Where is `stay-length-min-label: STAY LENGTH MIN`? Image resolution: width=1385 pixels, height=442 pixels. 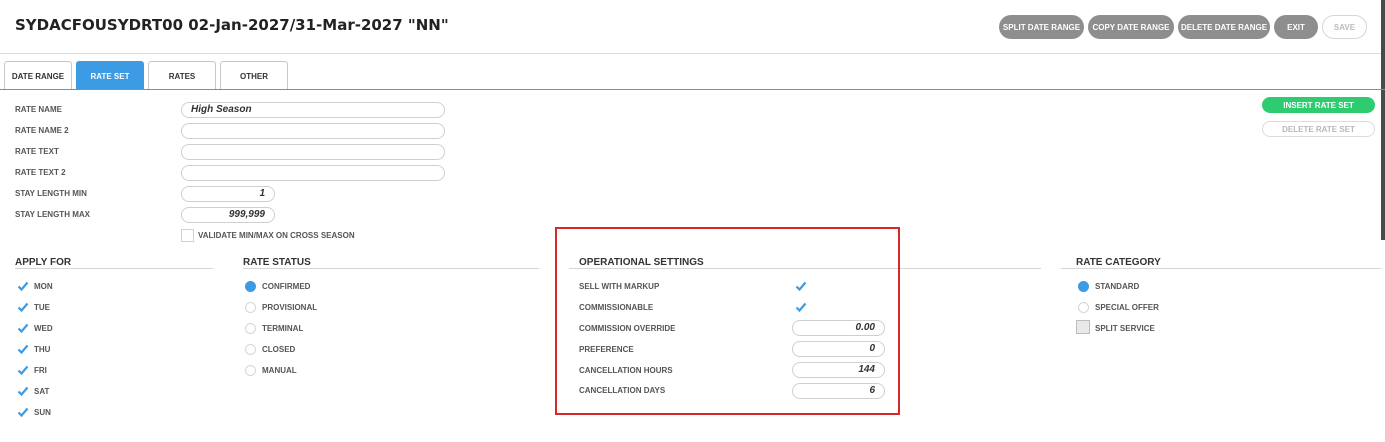
stay-length-min-label: STAY LENGTH MIN is located at coordinates (51, 193).